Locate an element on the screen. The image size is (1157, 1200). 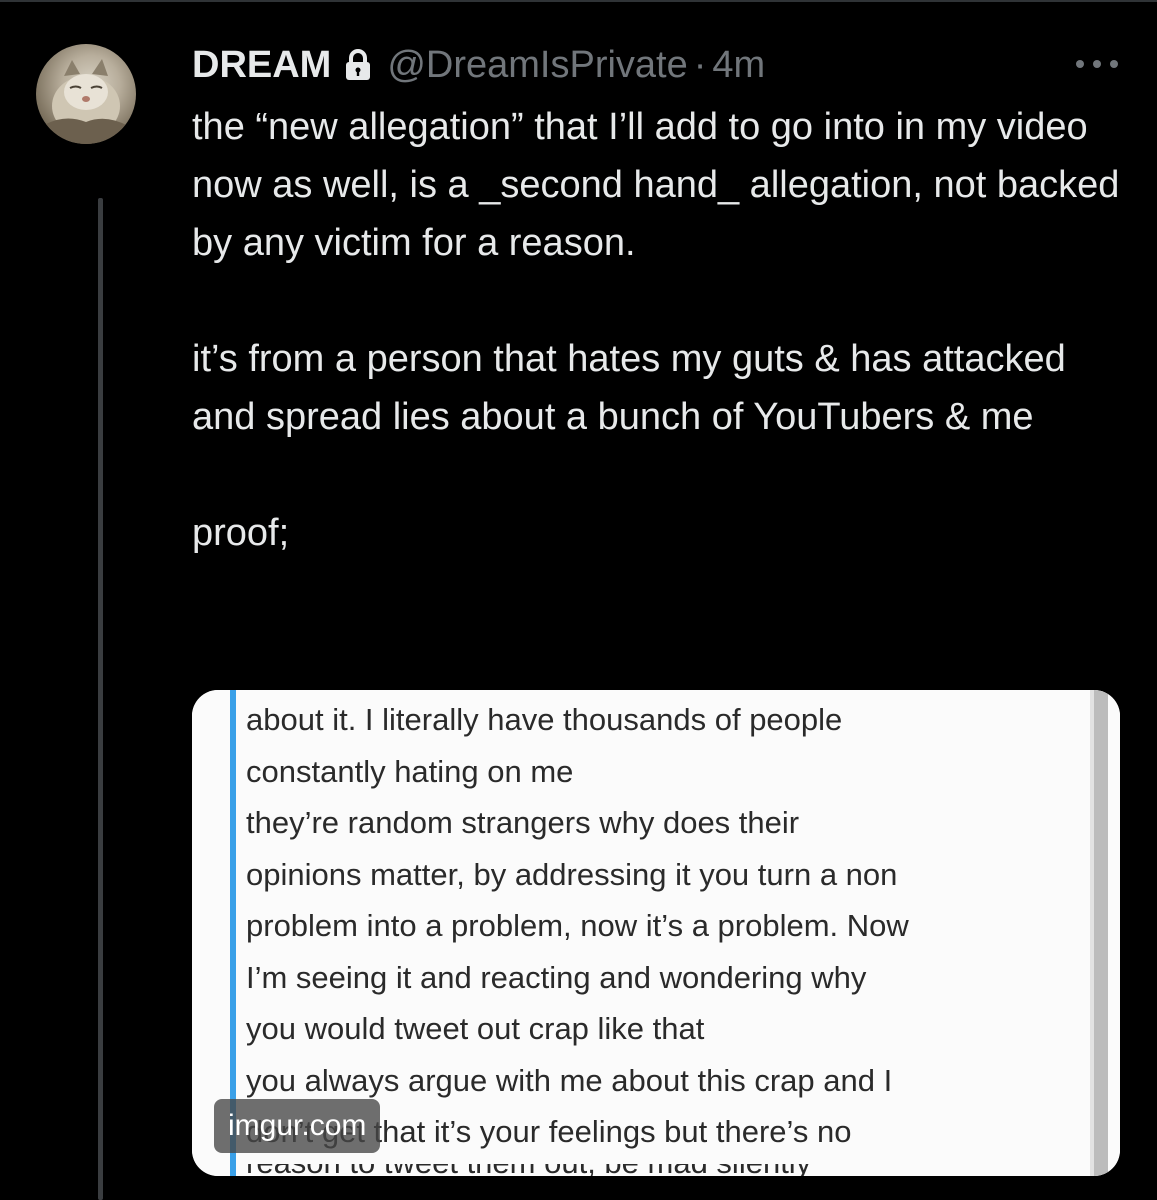
screenshot-line: constantly hating on me is located at coordinates (410, 771).